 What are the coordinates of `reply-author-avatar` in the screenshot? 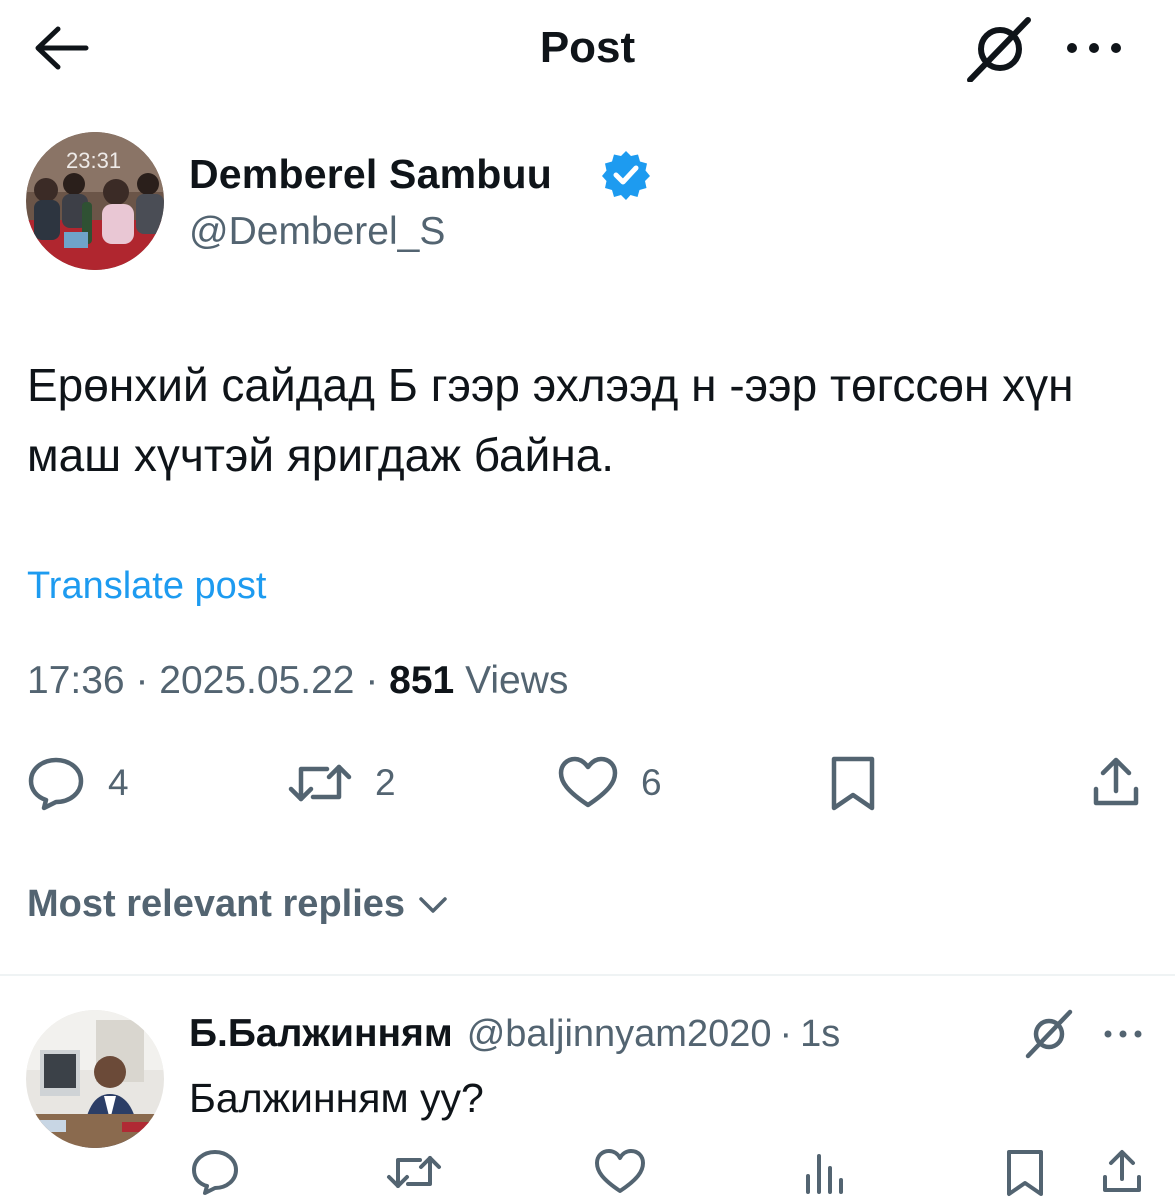 It's located at (95, 1079).